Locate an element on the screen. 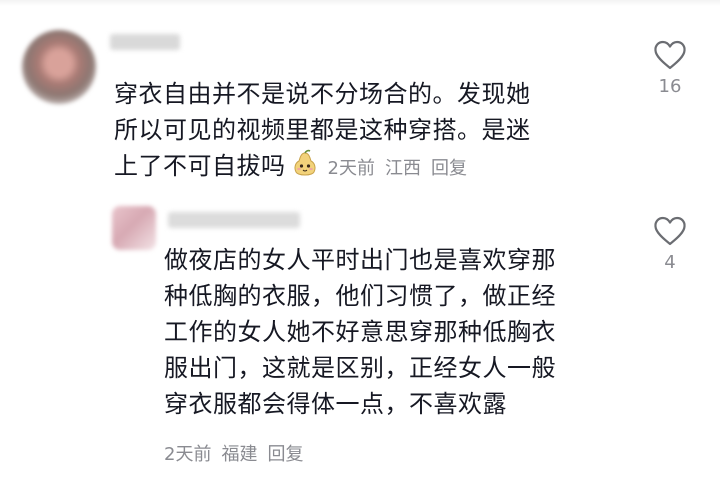  comment-meta: 2天前 福建 回复 is located at coordinates (238, 453).